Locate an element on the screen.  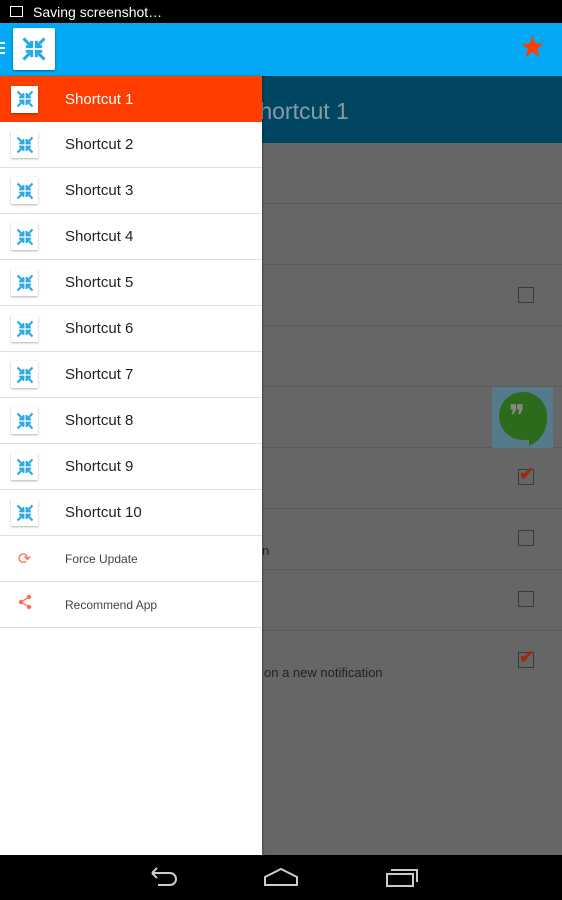
drawer-item-shortcut-10: Shortcut 10 is located at coordinates (131, 513).